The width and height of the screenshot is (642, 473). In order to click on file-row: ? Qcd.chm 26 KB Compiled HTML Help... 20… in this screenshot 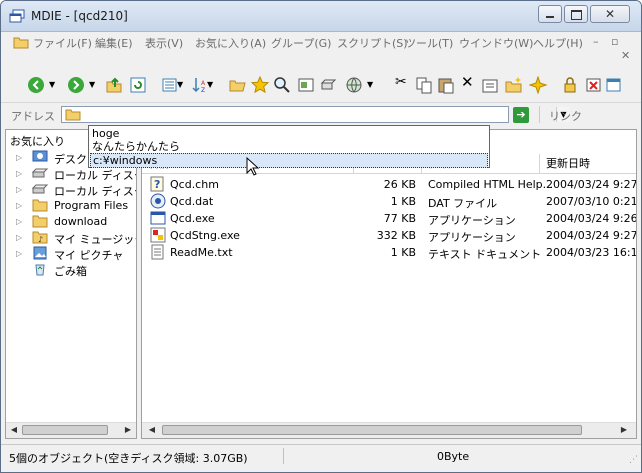, I will do `click(389, 184)`.